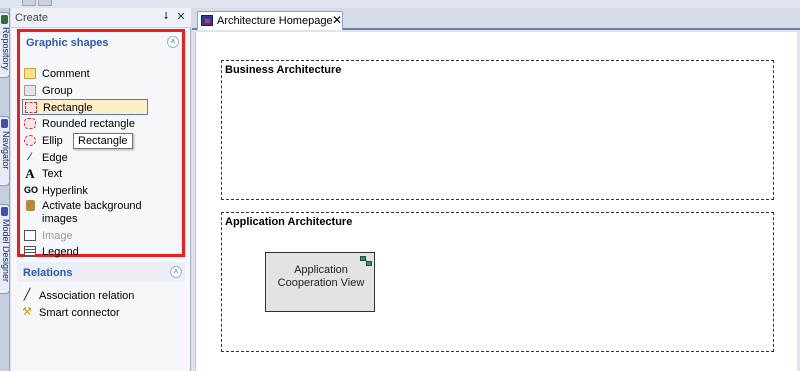 This screenshot has height=371, width=800. Describe the element at coordinates (27, 312) in the screenshot. I see `smart-connector-icon: ⚒` at that location.